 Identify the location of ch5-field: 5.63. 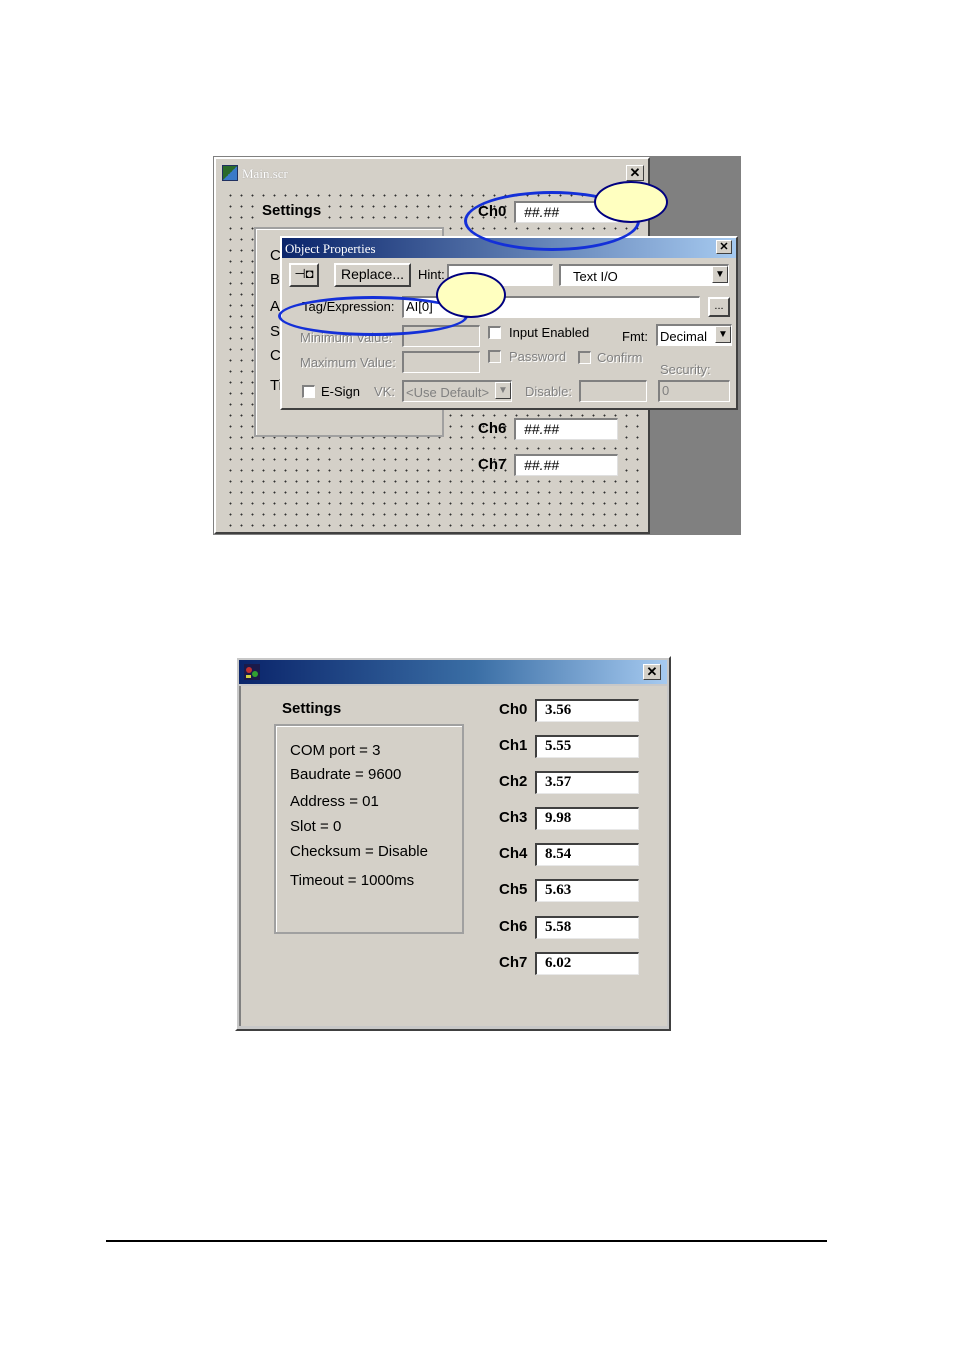
(587, 890).